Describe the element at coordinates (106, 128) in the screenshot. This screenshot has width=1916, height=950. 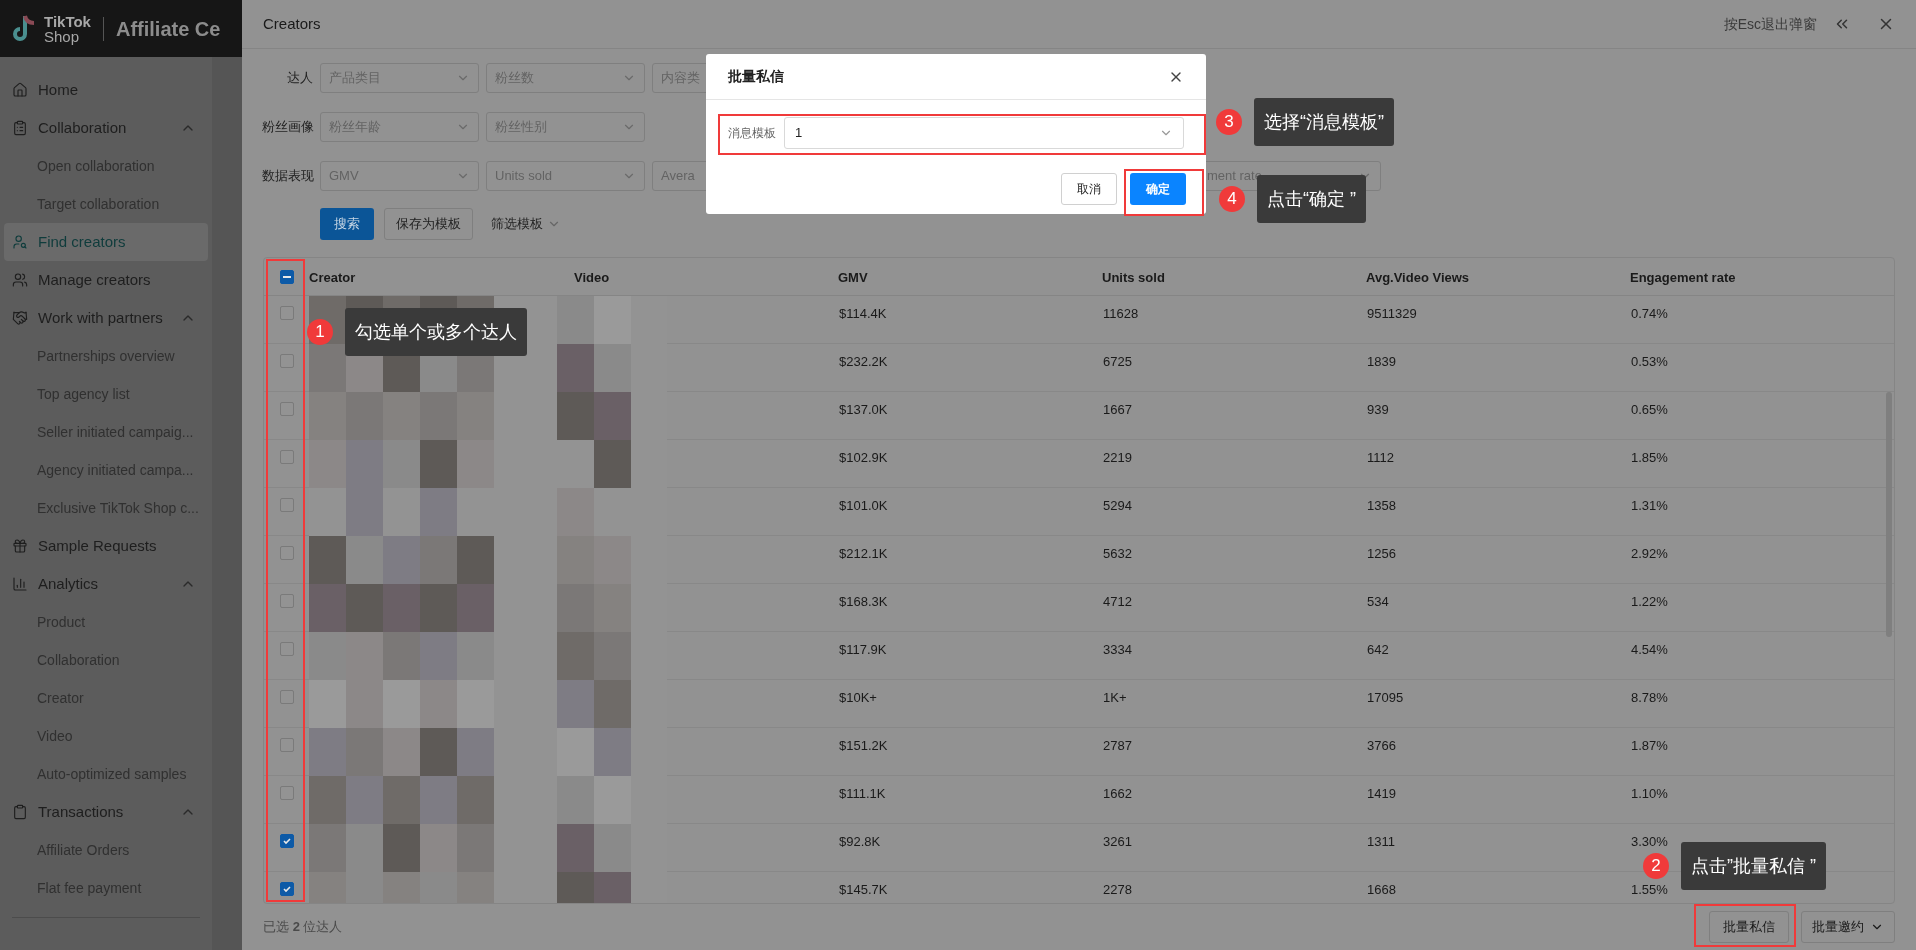
I see `sidebar-item: Collaboration` at that location.